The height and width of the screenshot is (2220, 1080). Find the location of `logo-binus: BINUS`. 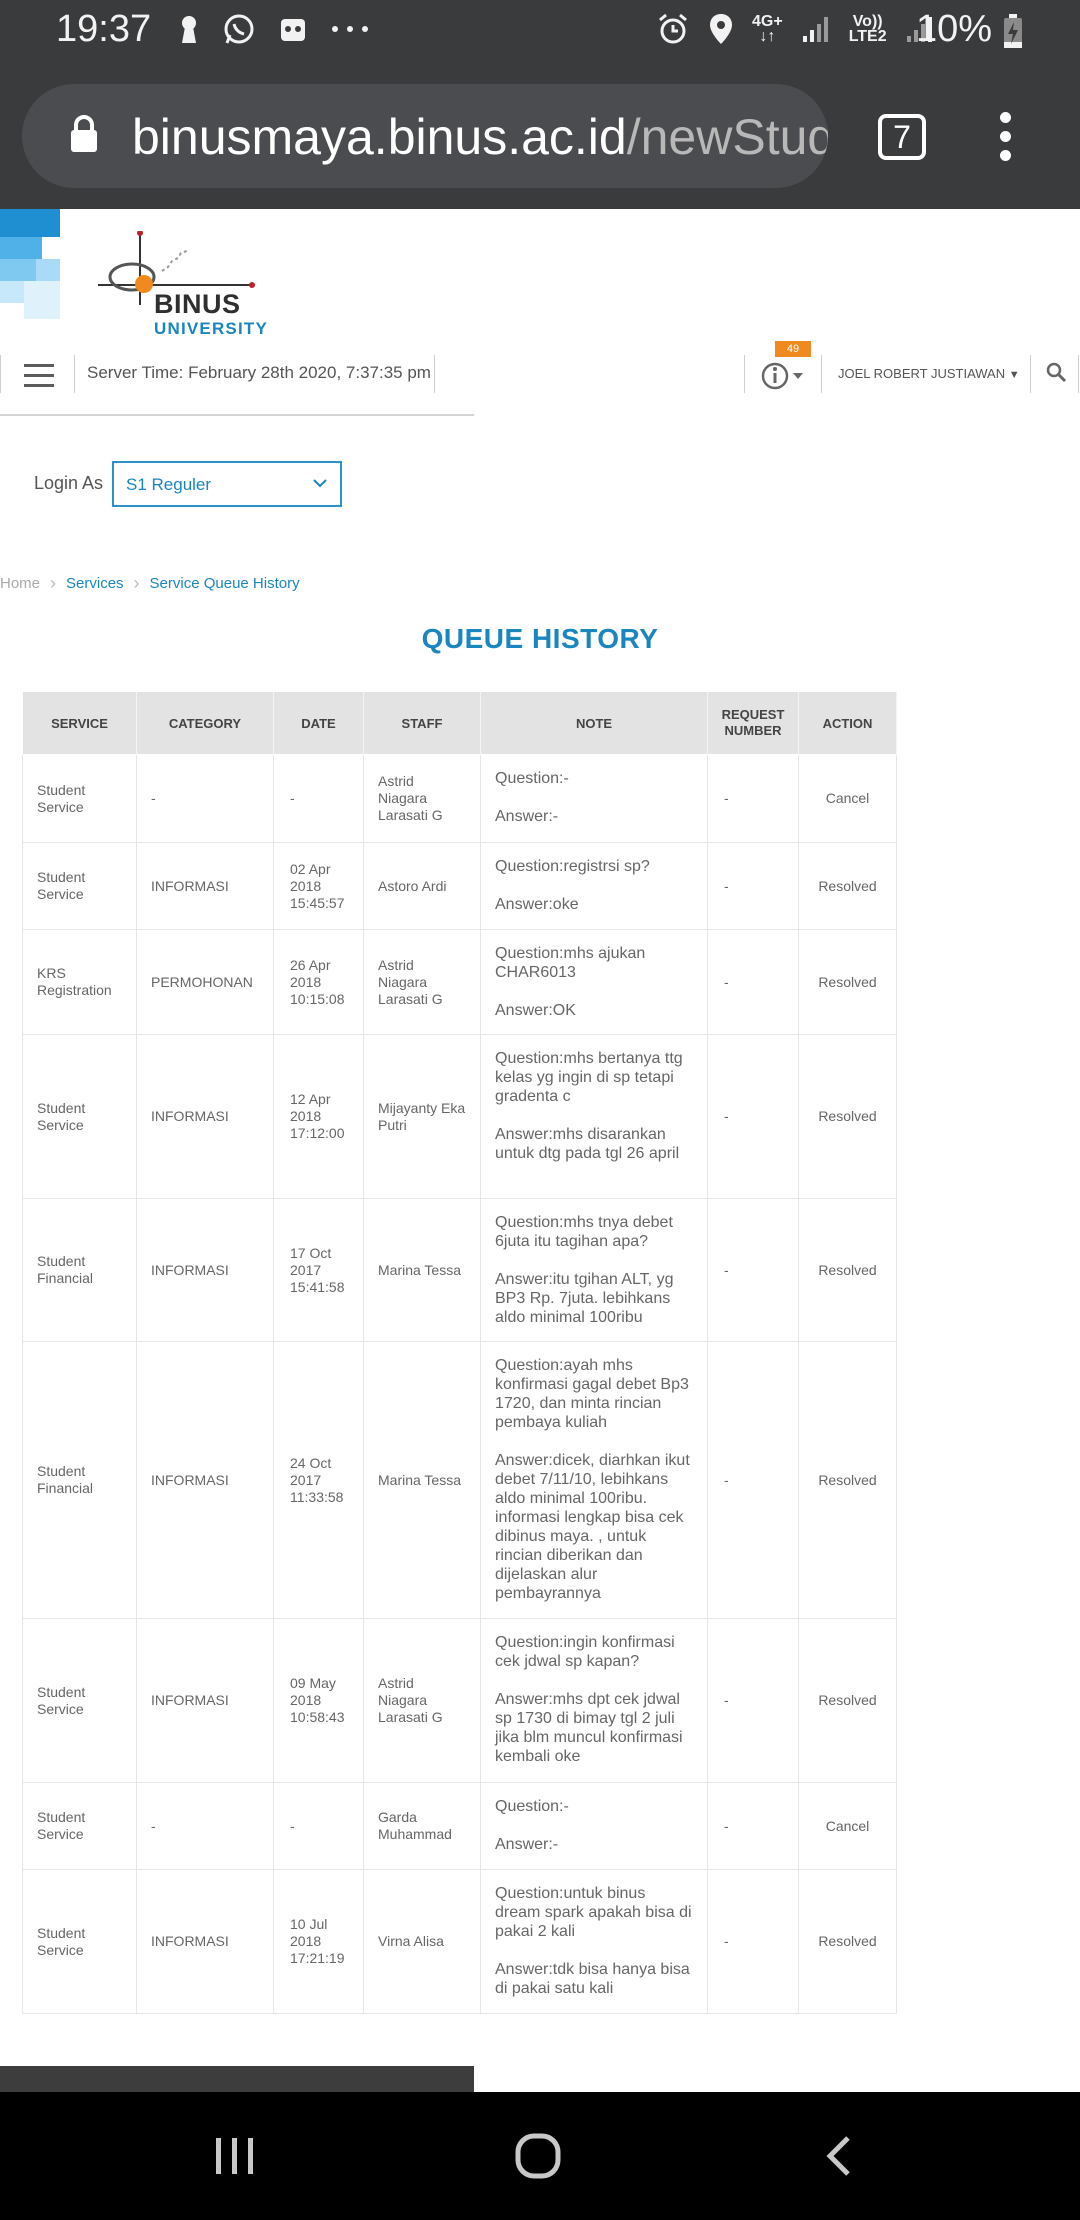

logo-binus: BINUS is located at coordinates (197, 304).